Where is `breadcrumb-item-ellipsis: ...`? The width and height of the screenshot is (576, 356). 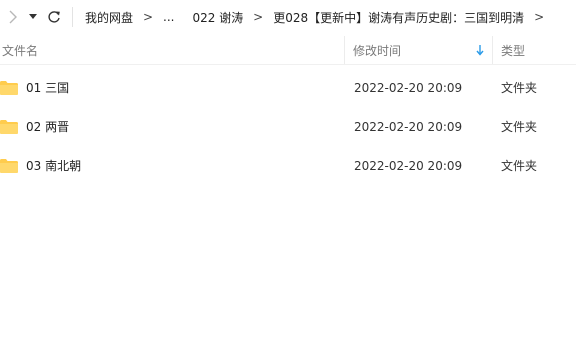 breadcrumb-item-ellipsis: ... is located at coordinates (168, 17).